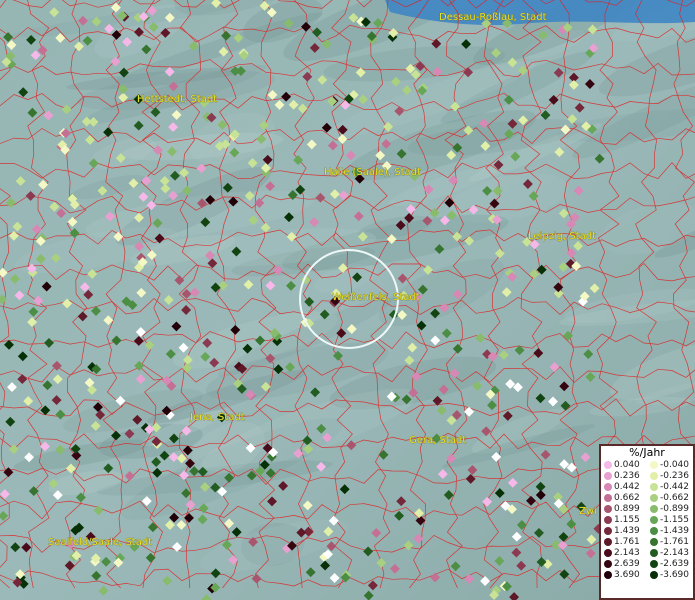  I want to click on legend-entry-positive: 3.690, so click(624, 575).